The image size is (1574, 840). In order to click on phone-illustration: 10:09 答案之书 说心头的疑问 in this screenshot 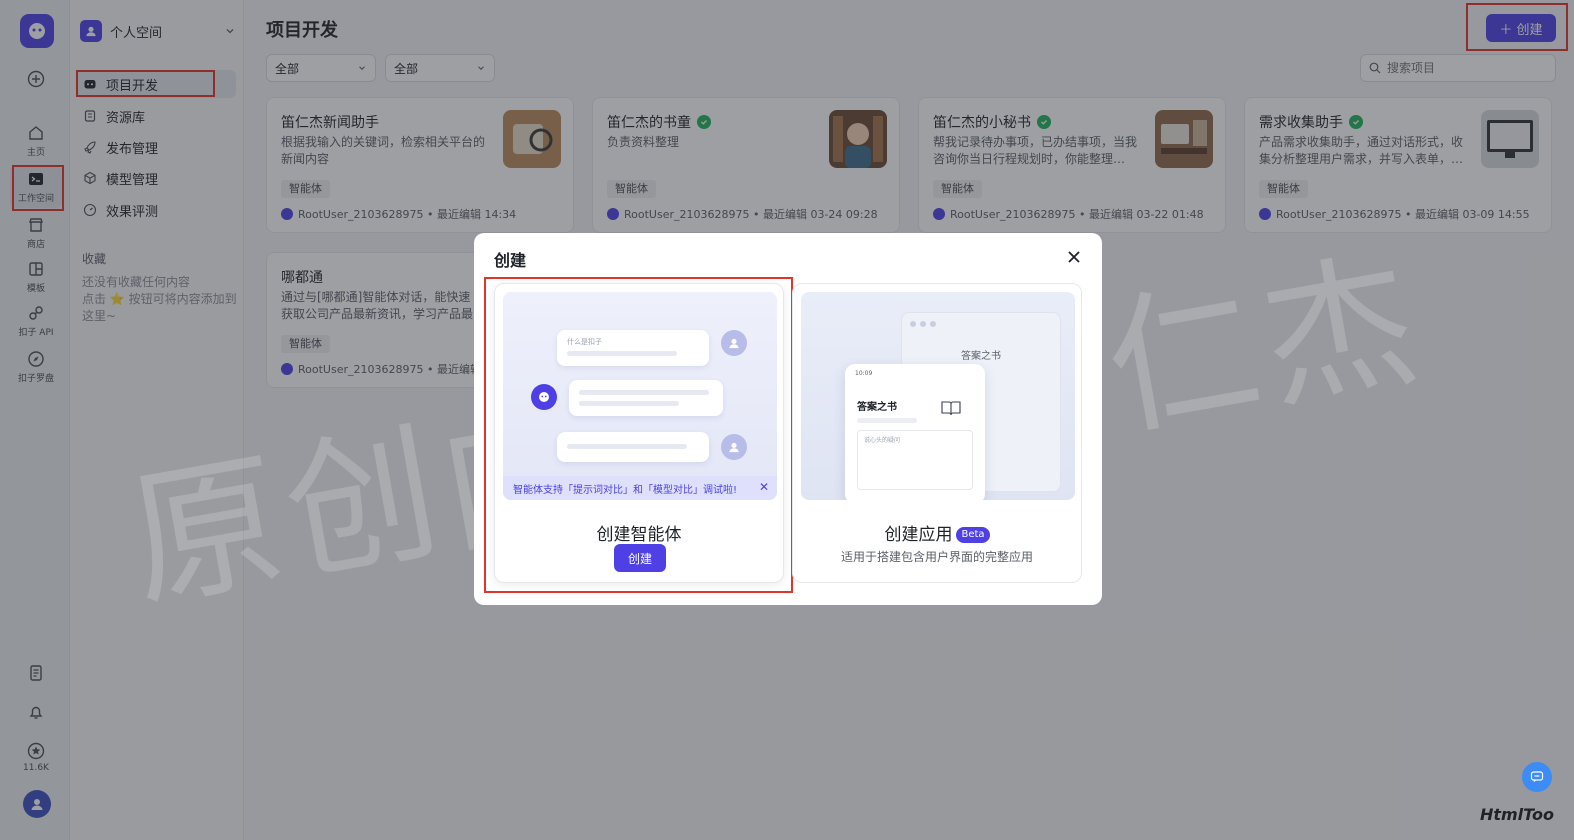, I will do `click(915, 432)`.